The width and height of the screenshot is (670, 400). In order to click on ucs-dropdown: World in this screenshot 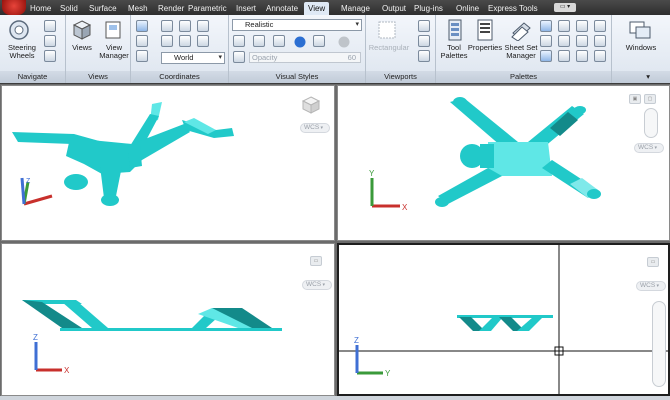, I will do `click(193, 58)`.